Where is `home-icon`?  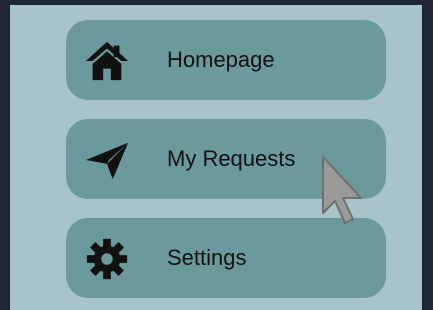 home-icon is located at coordinates (107, 61).